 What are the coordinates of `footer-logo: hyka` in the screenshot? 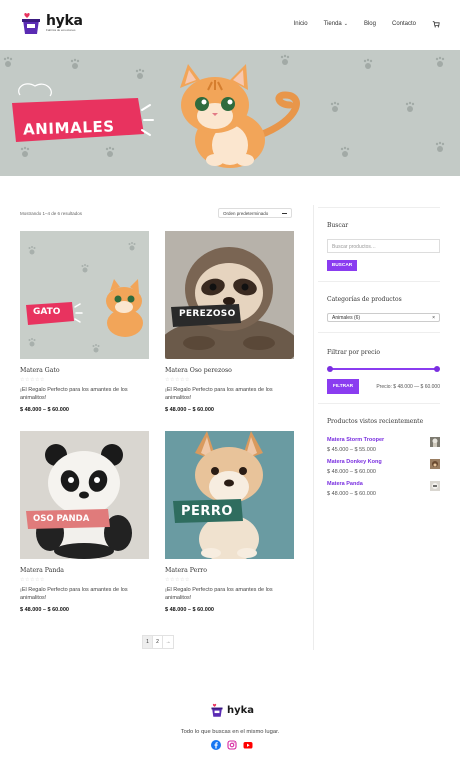 It's located at (232, 710).